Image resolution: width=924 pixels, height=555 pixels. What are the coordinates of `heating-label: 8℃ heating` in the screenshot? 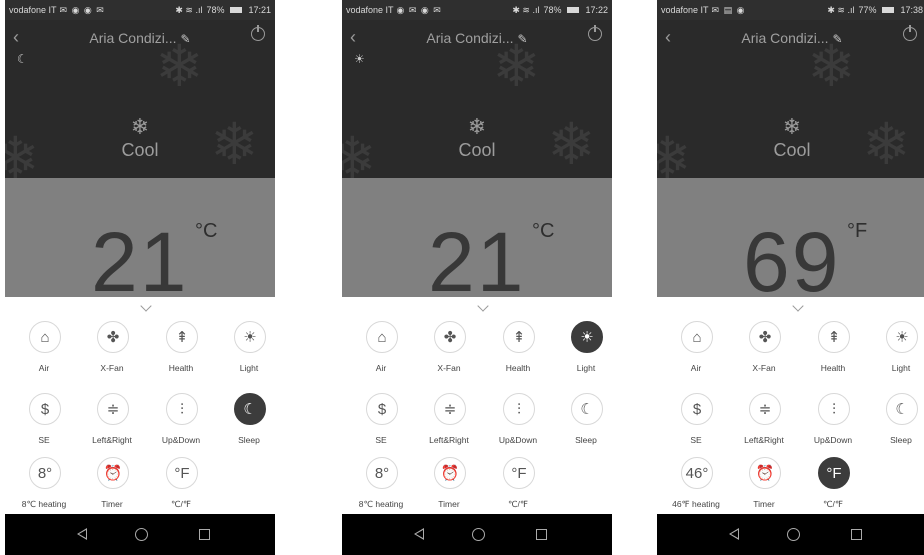 It's located at (44, 504).